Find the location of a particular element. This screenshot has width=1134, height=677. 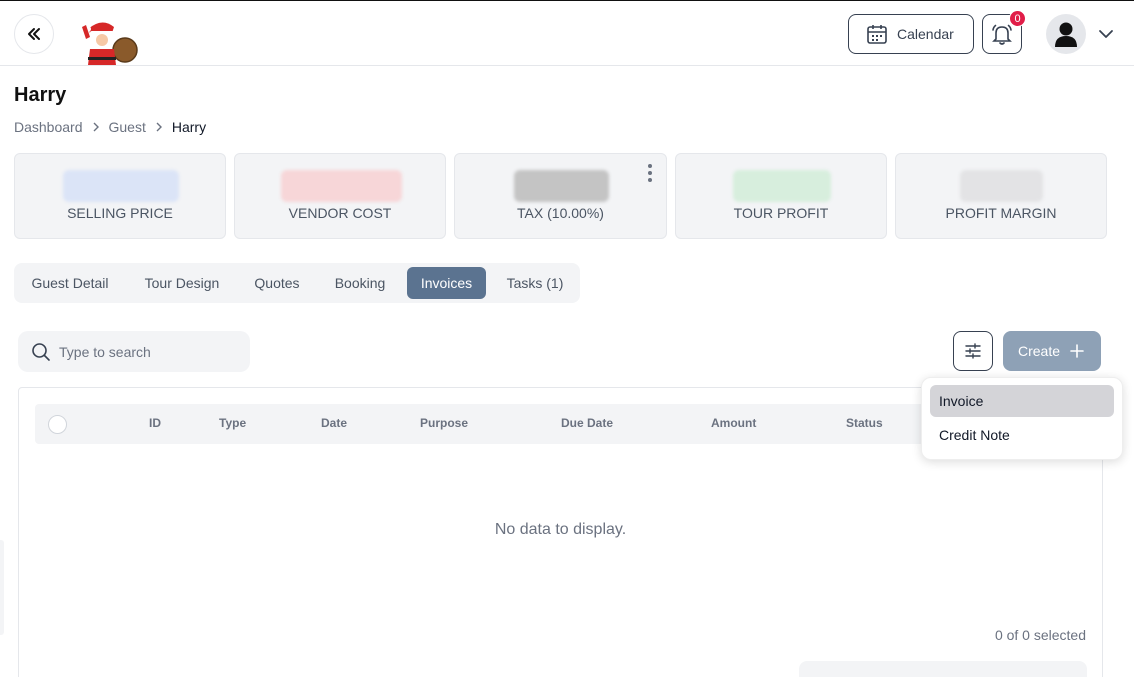

calendar-label: Calendar is located at coordinates (925, 34).